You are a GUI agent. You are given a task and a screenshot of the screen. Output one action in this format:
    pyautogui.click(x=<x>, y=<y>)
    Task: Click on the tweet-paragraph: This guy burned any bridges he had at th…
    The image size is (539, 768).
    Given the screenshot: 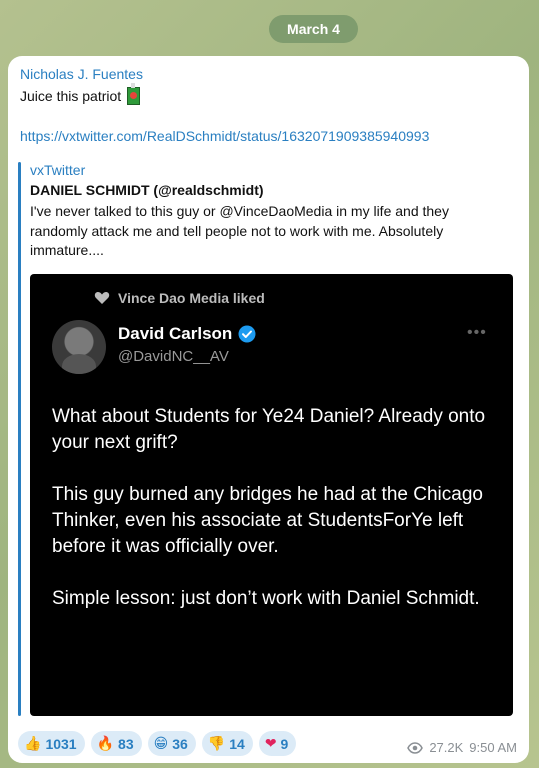 What is the action you would take?
    pyautogui.click(x=267, y=520)
    